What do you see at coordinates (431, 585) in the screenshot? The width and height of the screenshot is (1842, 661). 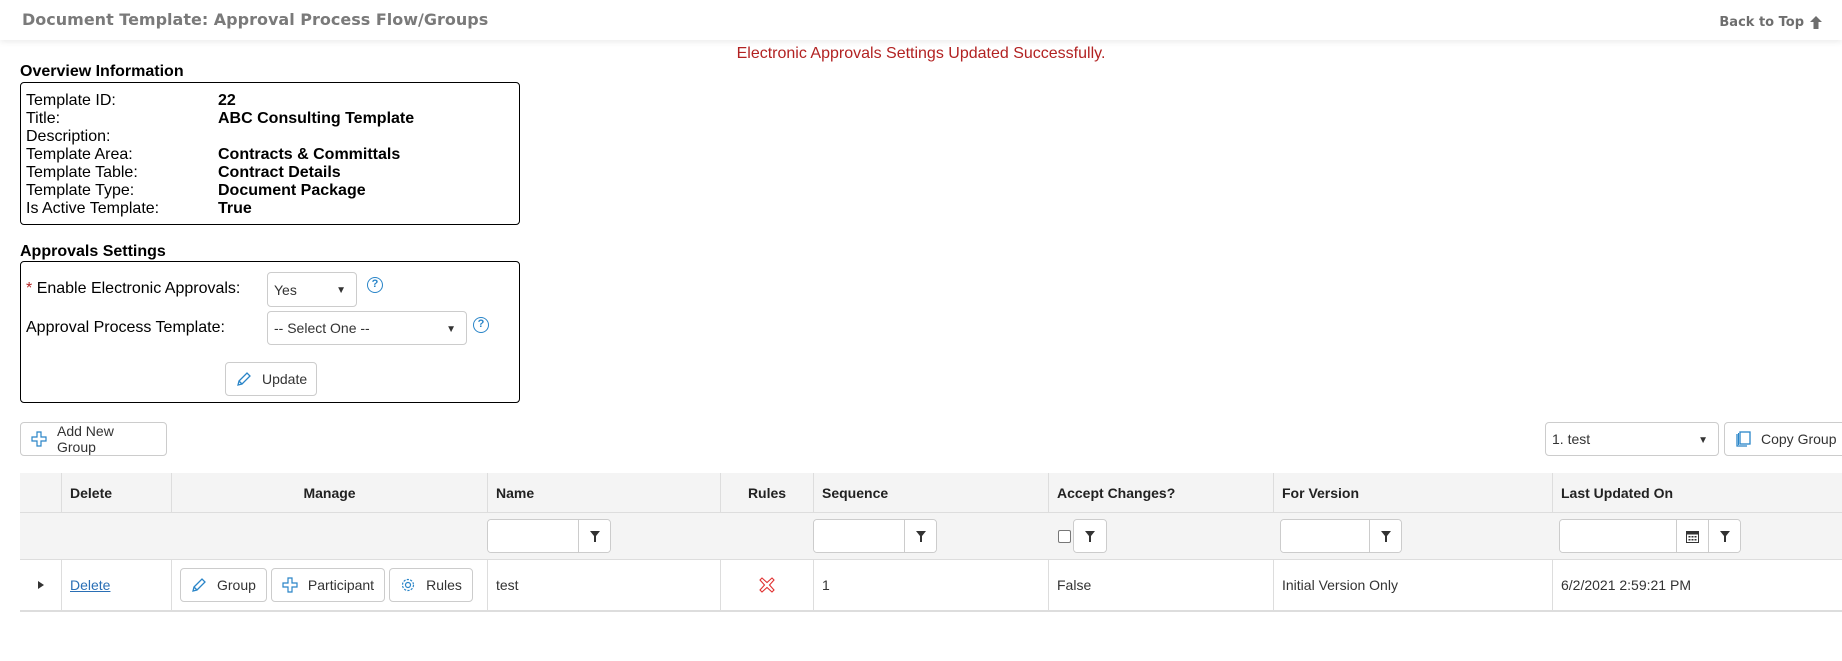 I see `rules-button: Rules` at bounding box center [431, 585].